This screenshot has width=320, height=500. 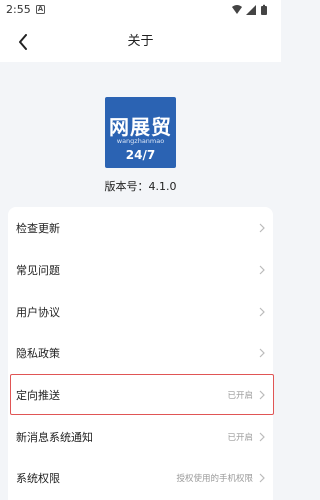 What do you see at coordinates (140, 477) in the screenshot?
I see `settings-item-system-permissions: 系统权限 授权使用的手机权限` at bounding box center [140, 477].